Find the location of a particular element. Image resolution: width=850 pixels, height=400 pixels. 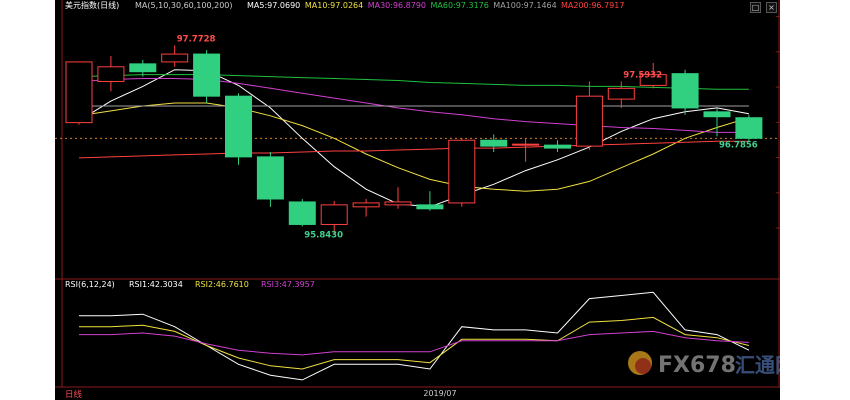

ma-legend-item: MA10:97.0264 is located at coordinates (334, 5).